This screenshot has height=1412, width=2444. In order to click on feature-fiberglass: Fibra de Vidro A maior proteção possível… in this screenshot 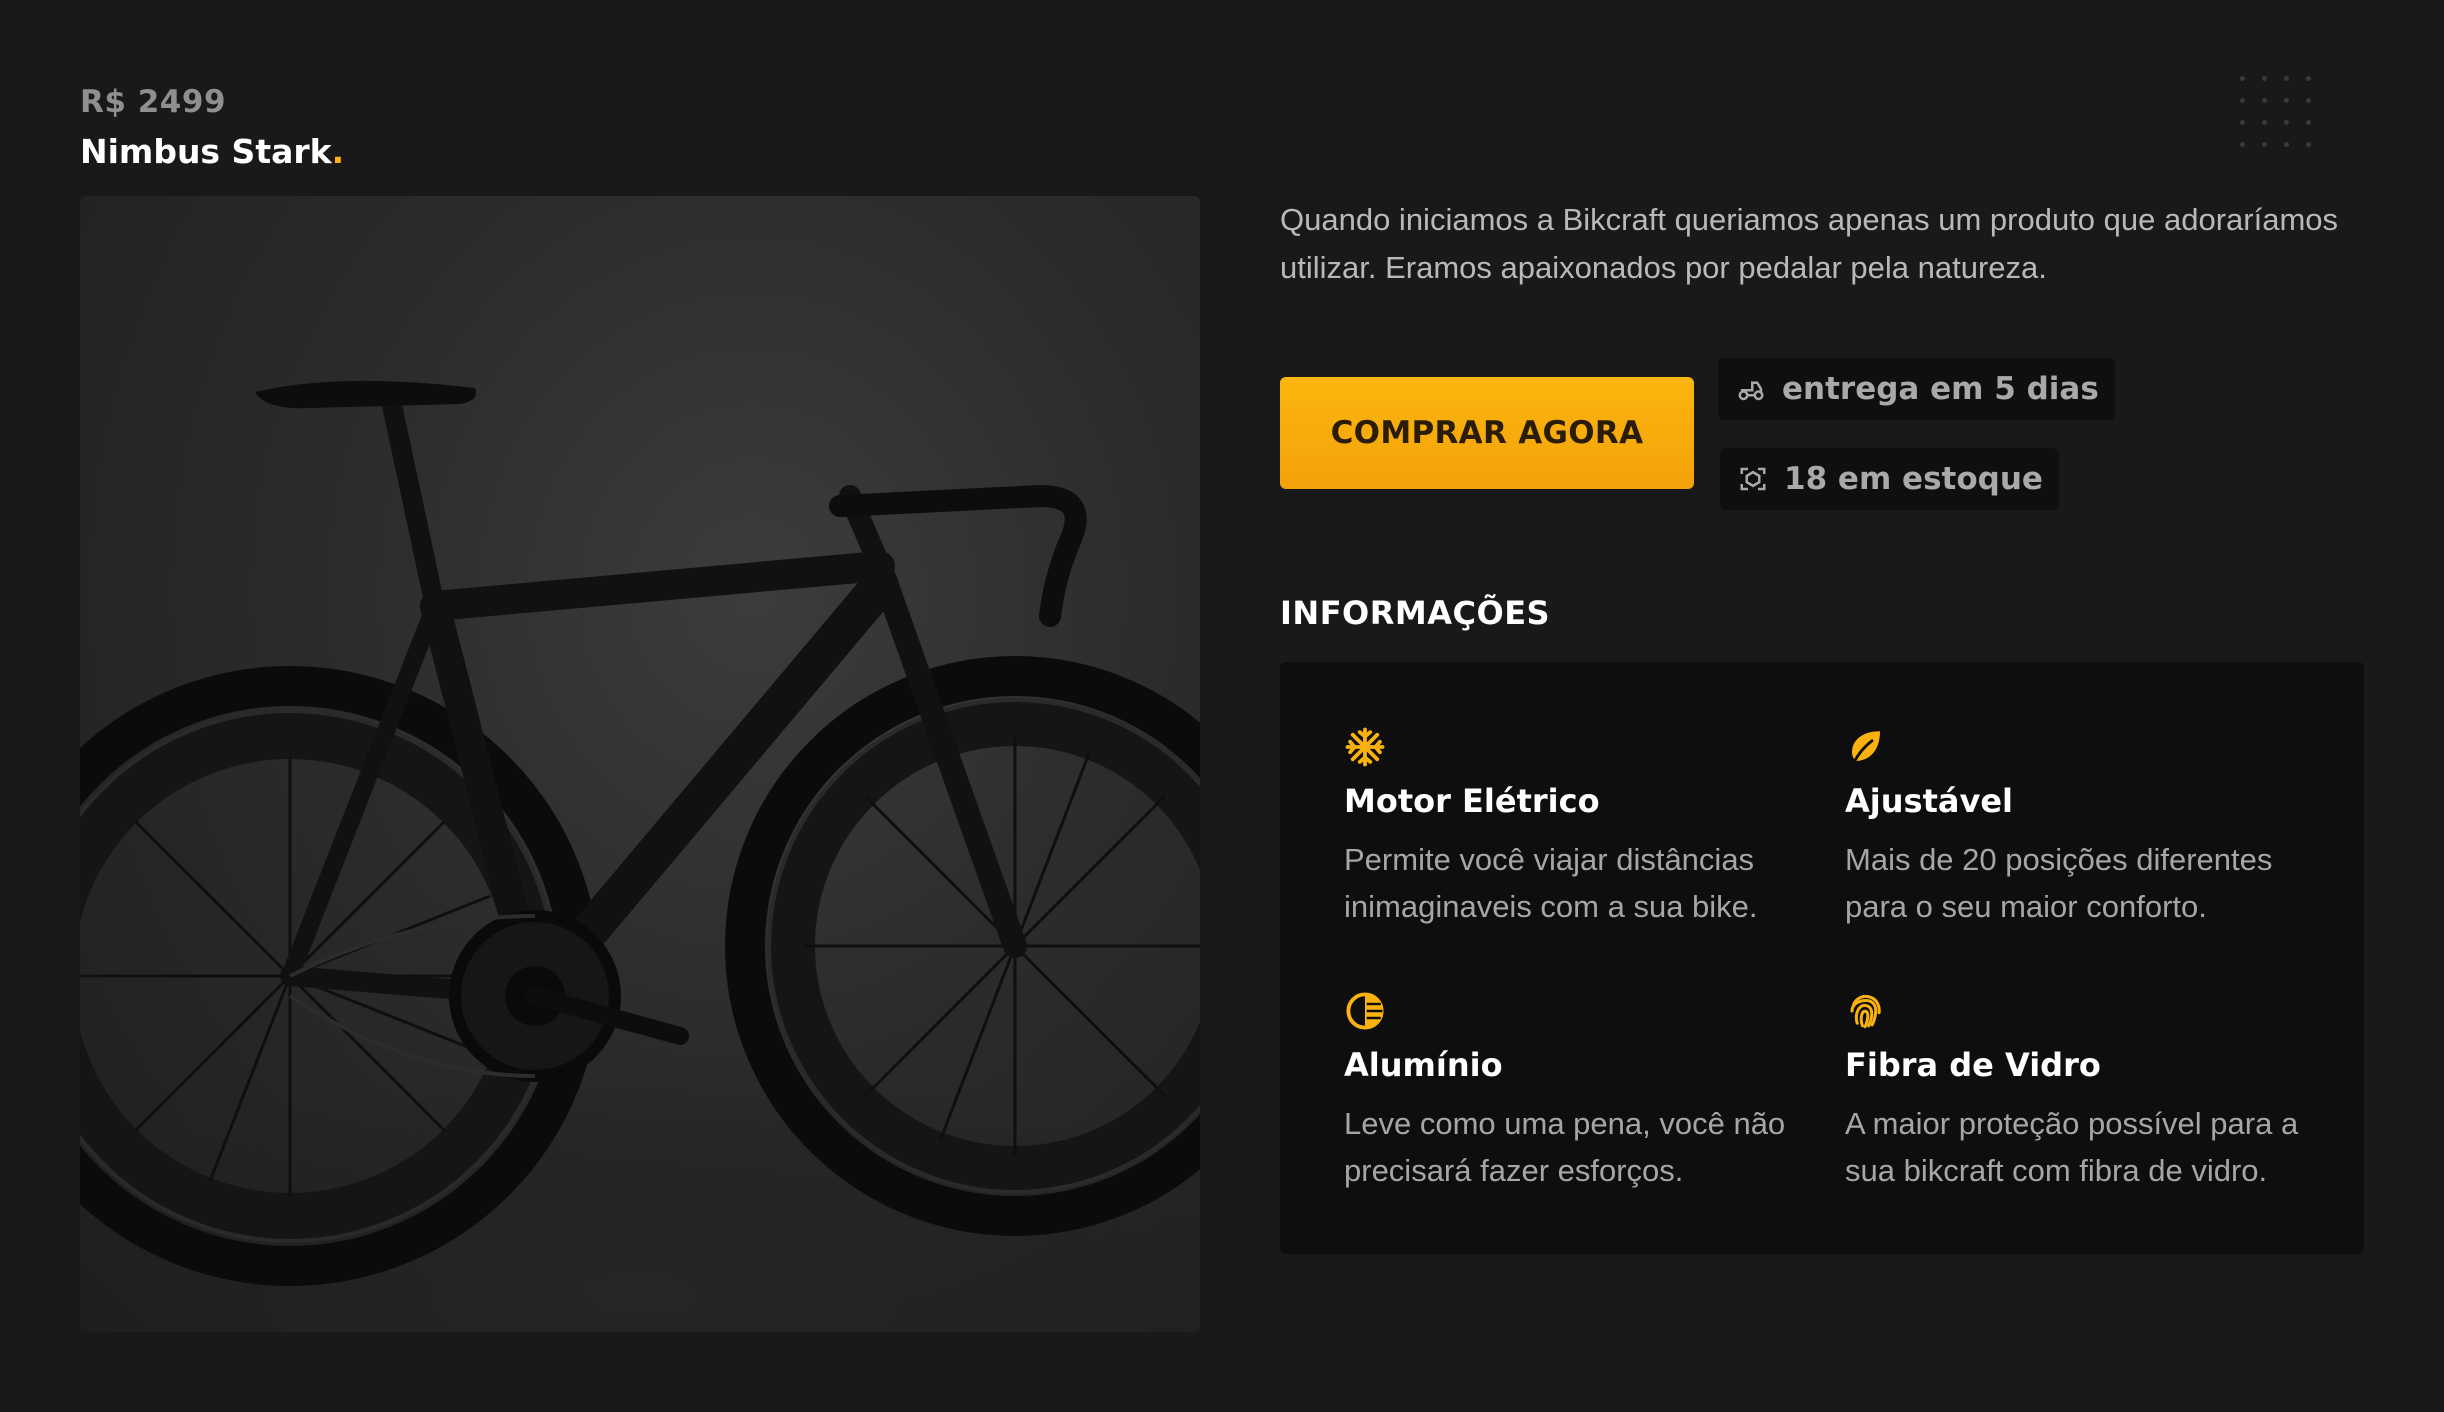, I will do `click(2075, 1092)`.